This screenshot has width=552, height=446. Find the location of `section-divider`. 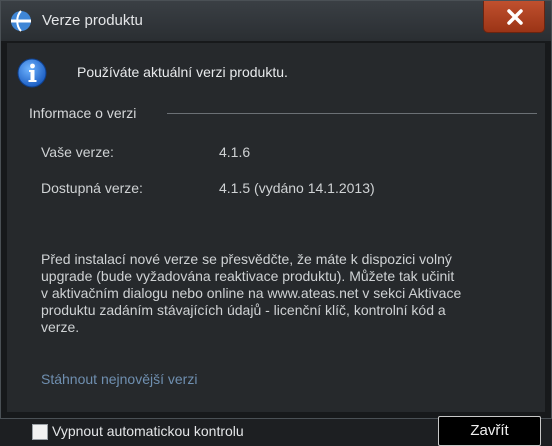

section-divider is located at coordinates (352, 113).